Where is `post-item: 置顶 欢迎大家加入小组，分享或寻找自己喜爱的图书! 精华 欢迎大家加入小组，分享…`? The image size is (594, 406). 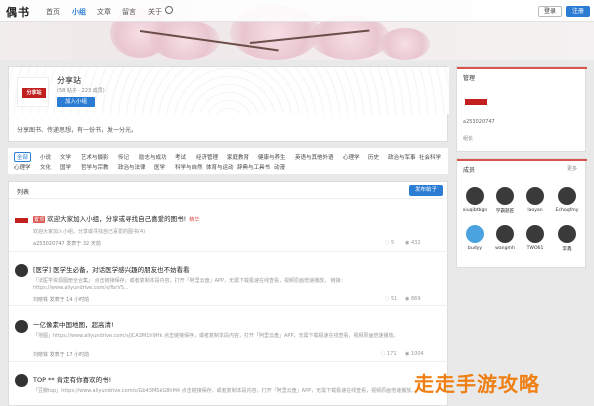
post-item: 置顶 欢迎大家加入小组，分享或寻找自己喜爱的图书! 精华 欢迎大家加入小组，分享… is located at coordinates (229, 228).